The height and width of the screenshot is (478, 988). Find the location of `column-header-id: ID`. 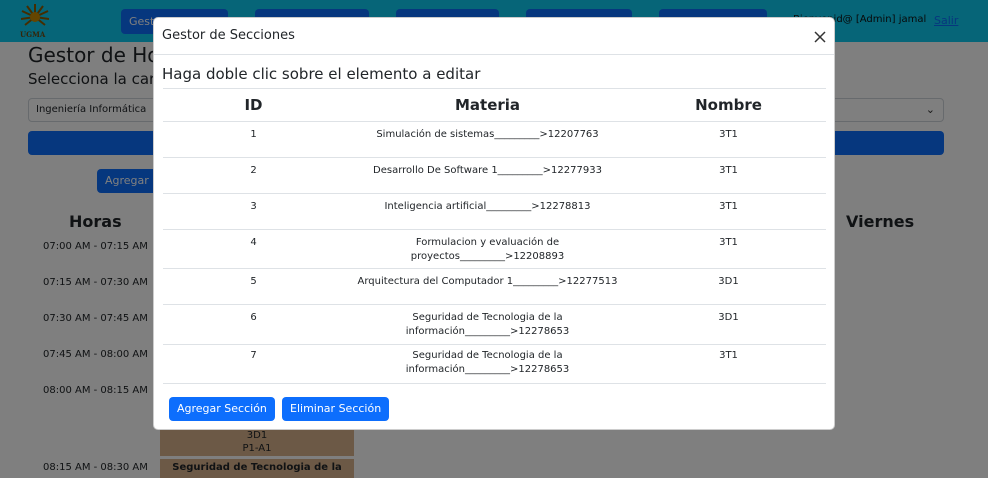

column-header-id: ID is located at coordinates (253, 105).